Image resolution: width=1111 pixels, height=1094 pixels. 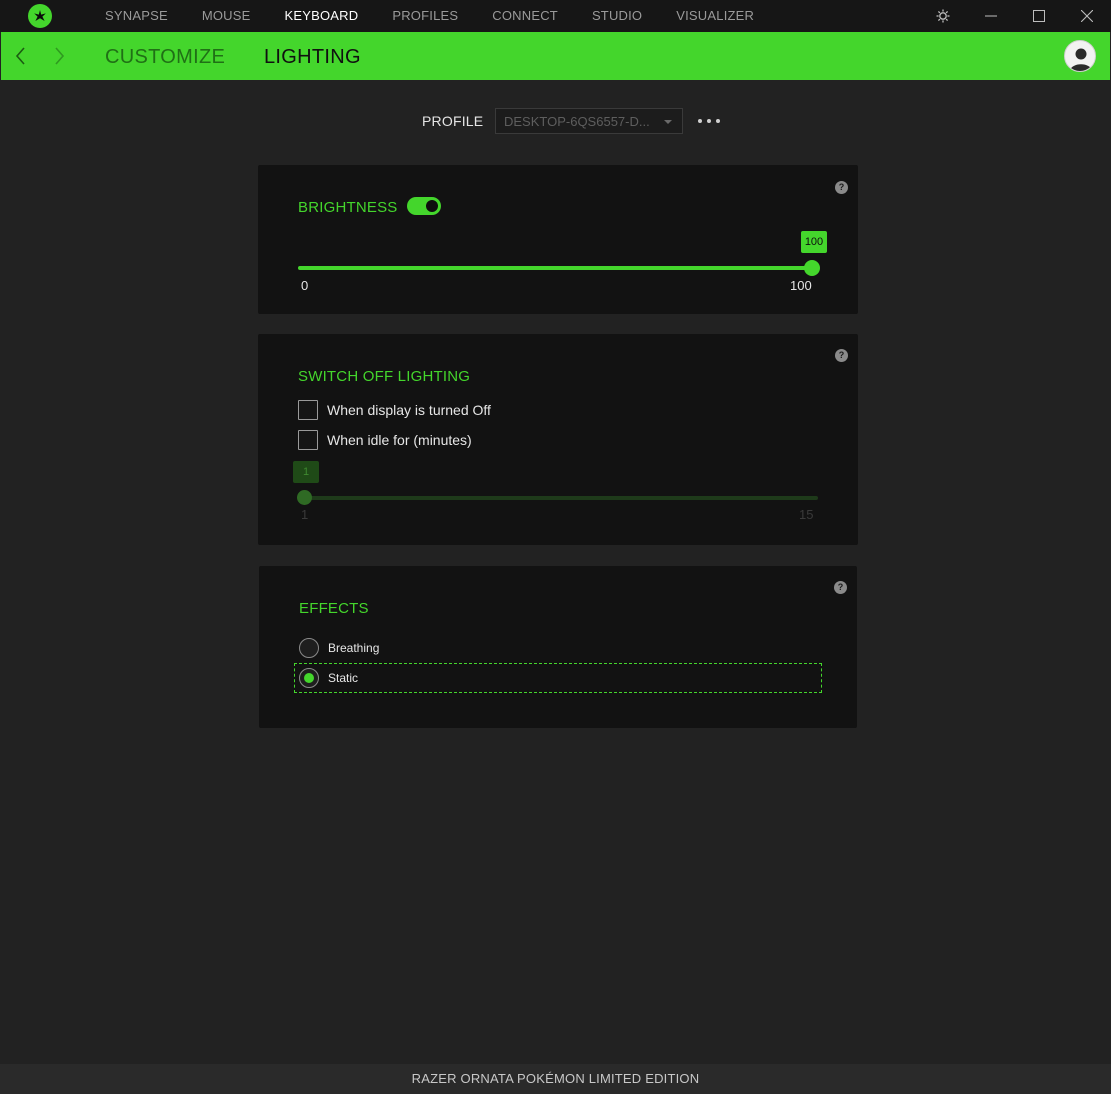 I want to click on window-controls, so click(x=1015, y=16).